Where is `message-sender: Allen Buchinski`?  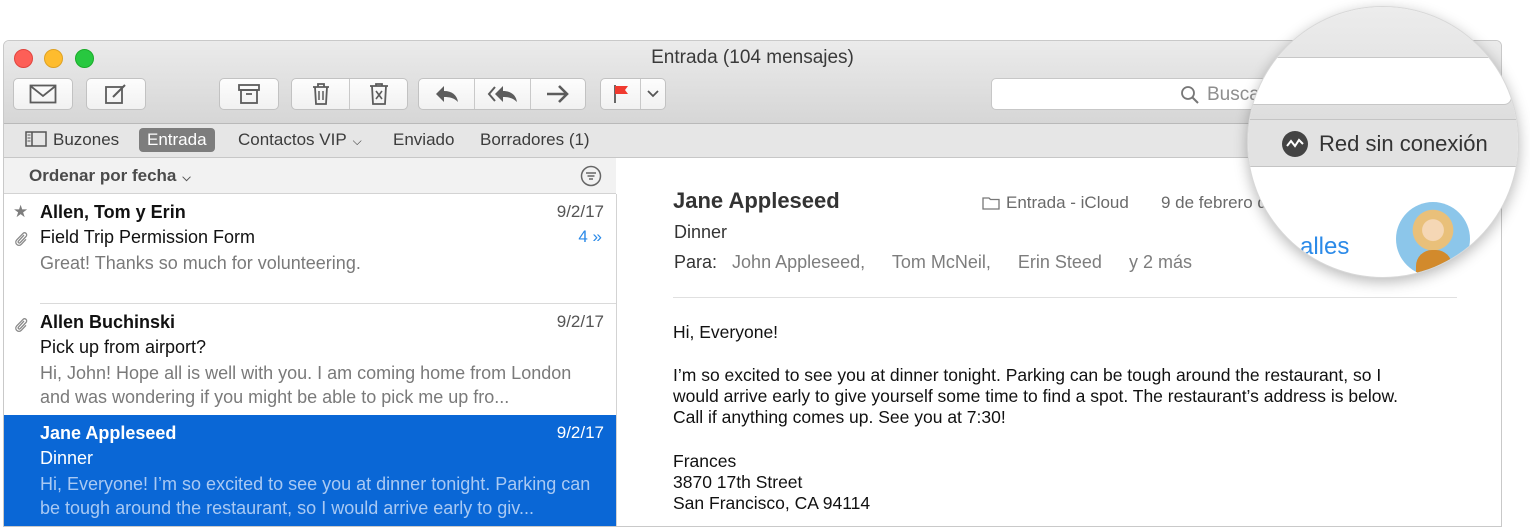
message-sender: Allen Buchinski is located at coordinates (108, 322).